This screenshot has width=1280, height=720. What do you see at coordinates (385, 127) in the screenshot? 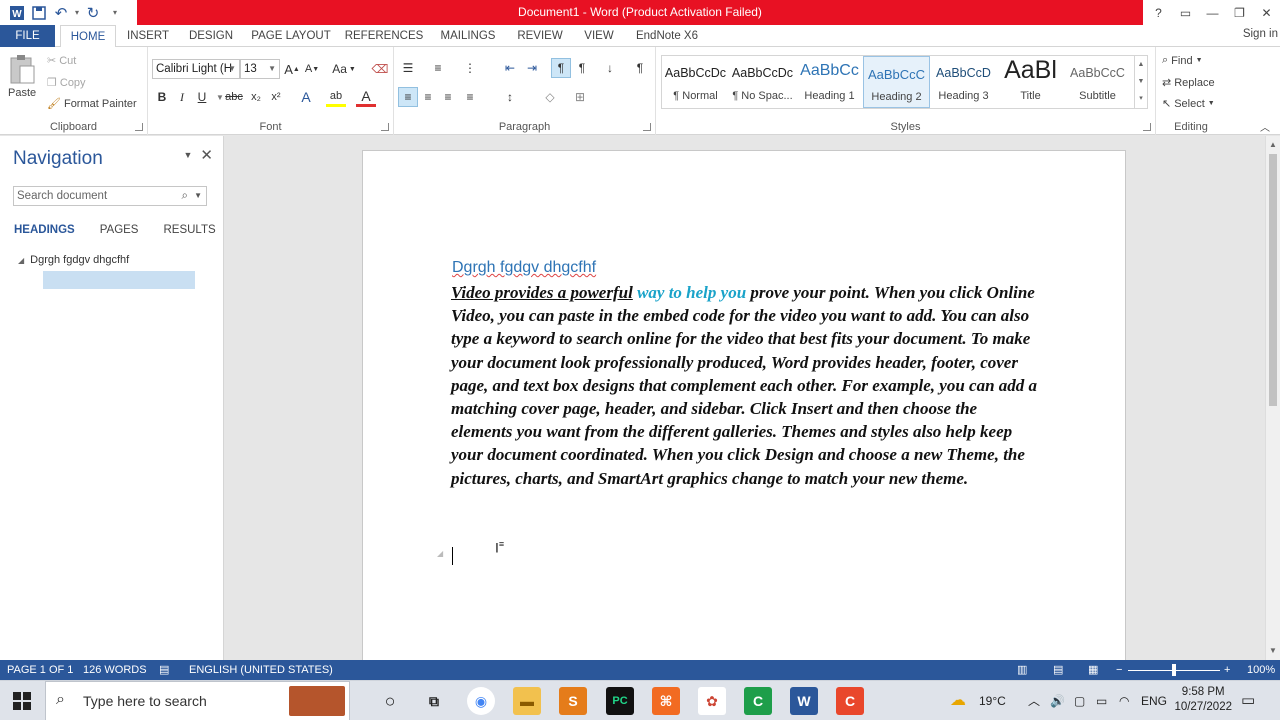
I see `font-launcher-icon` at bounding box center [385, 127].